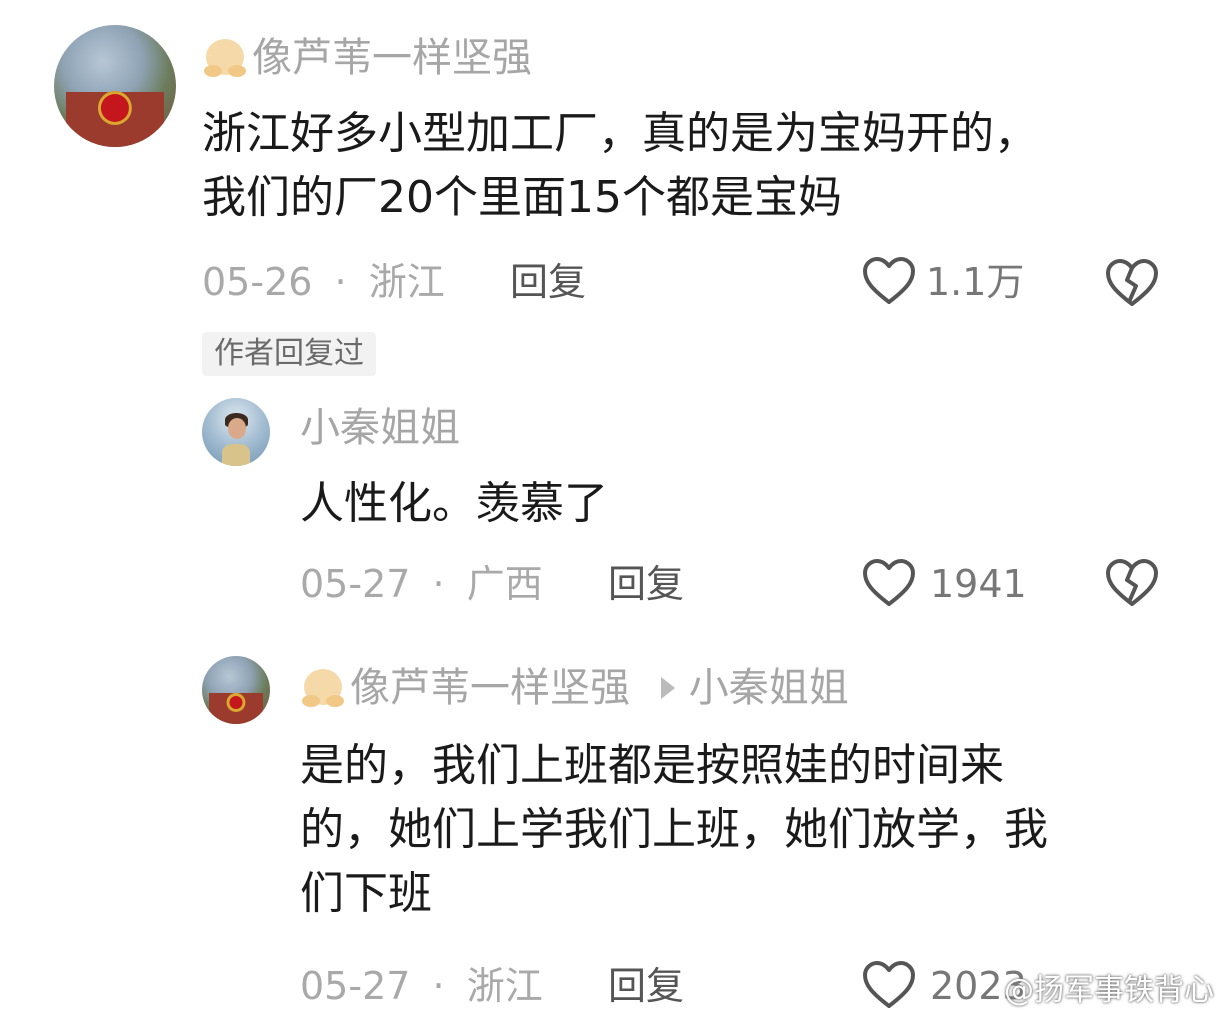 The height and width of the screenshot is (1017, 1224). What do you see at coordinates (380, 428) in the screenshot?
I see `username: 小秦姐姐` at bounding box center [380, 428].